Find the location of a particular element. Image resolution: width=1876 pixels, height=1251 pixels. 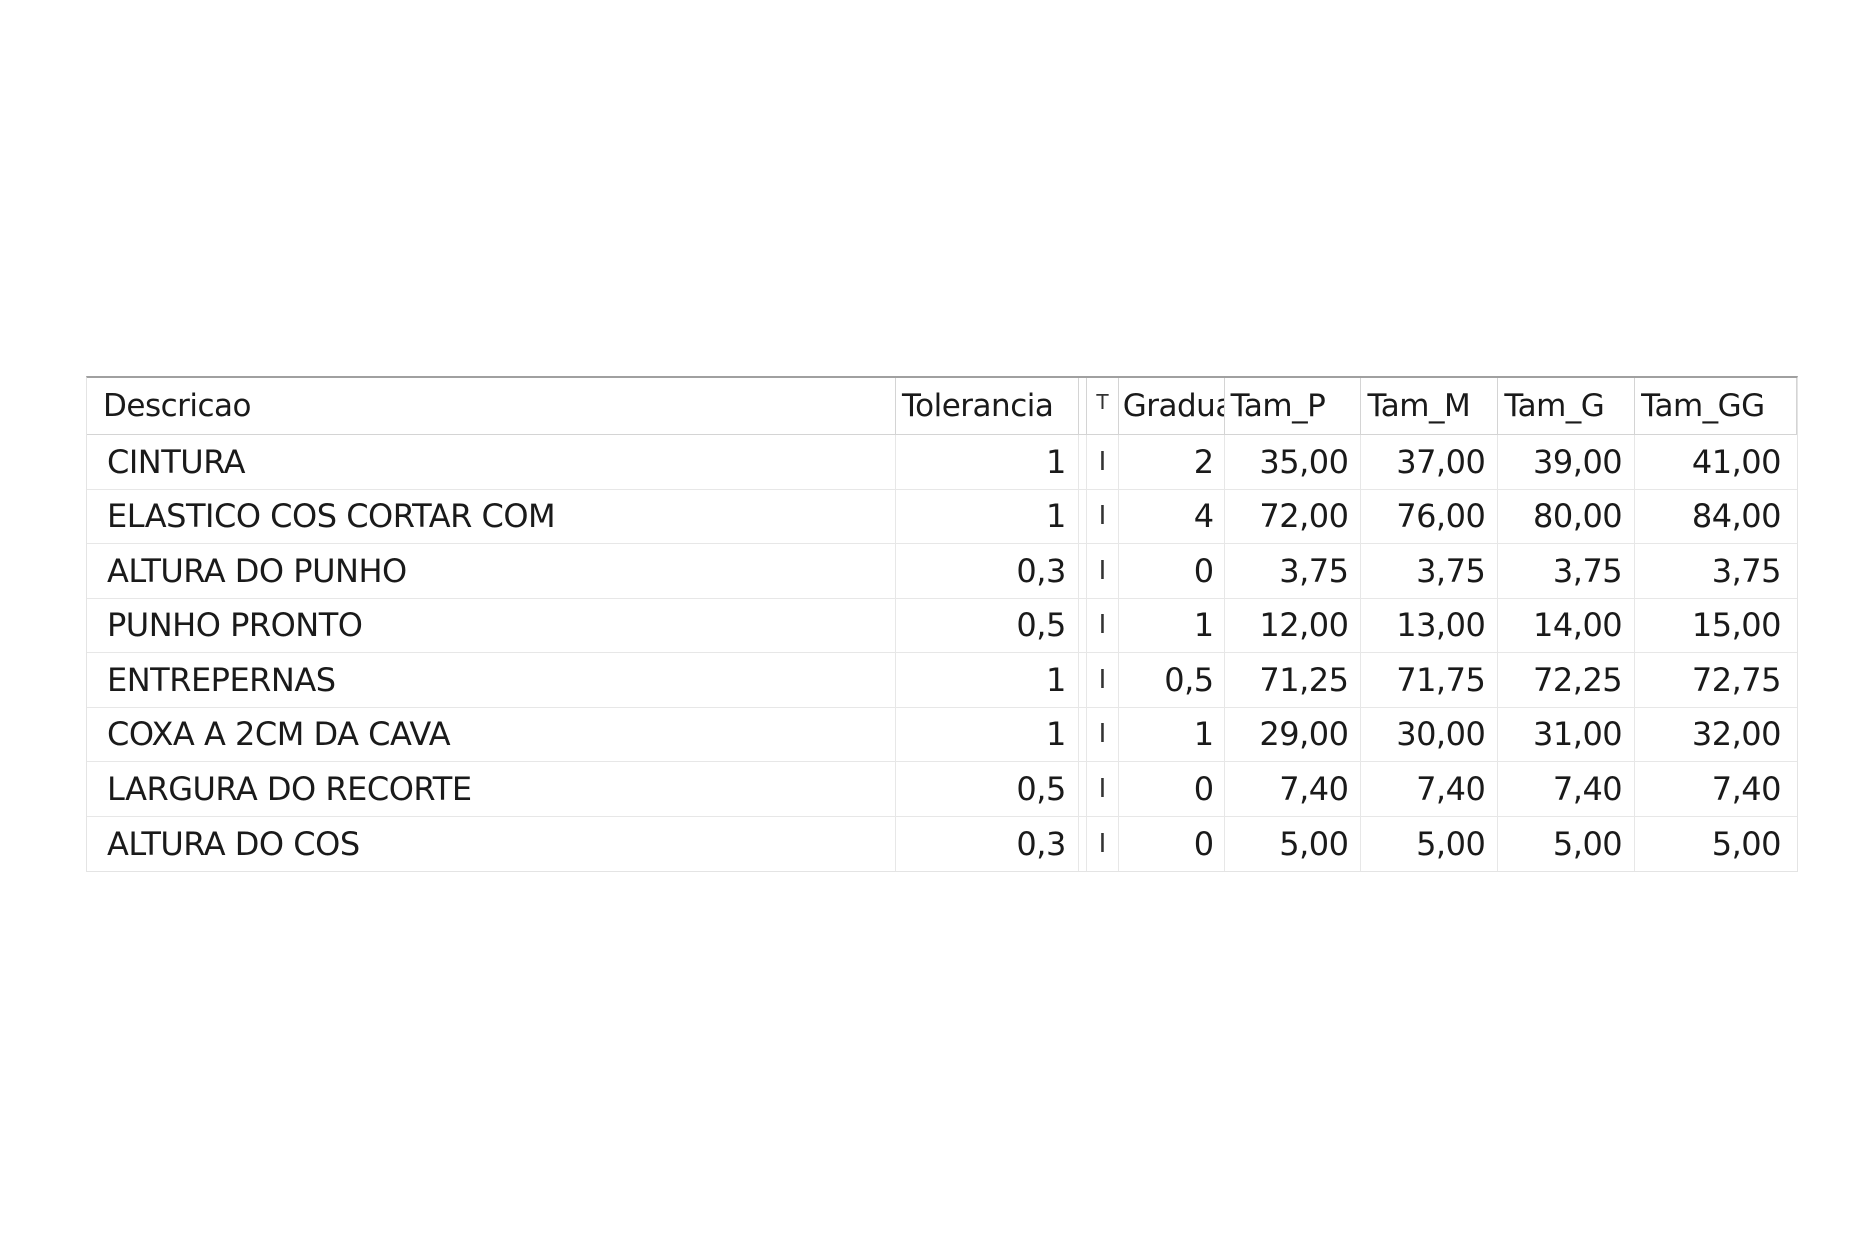

table-row: LARGURA DO RECORTE 0,5 I 0 7,40 7,40 7,40 7,40 is located at coordinates (942, 789).